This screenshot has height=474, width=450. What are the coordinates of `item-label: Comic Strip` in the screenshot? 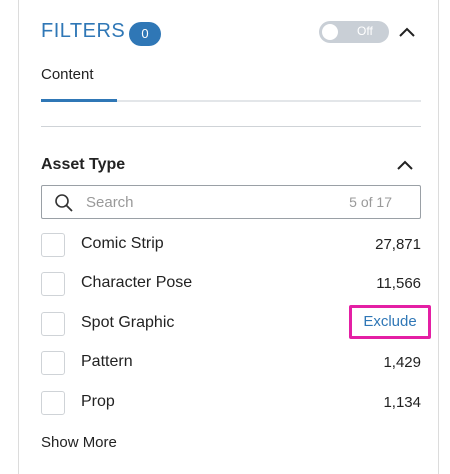 It's located at (122, 243).